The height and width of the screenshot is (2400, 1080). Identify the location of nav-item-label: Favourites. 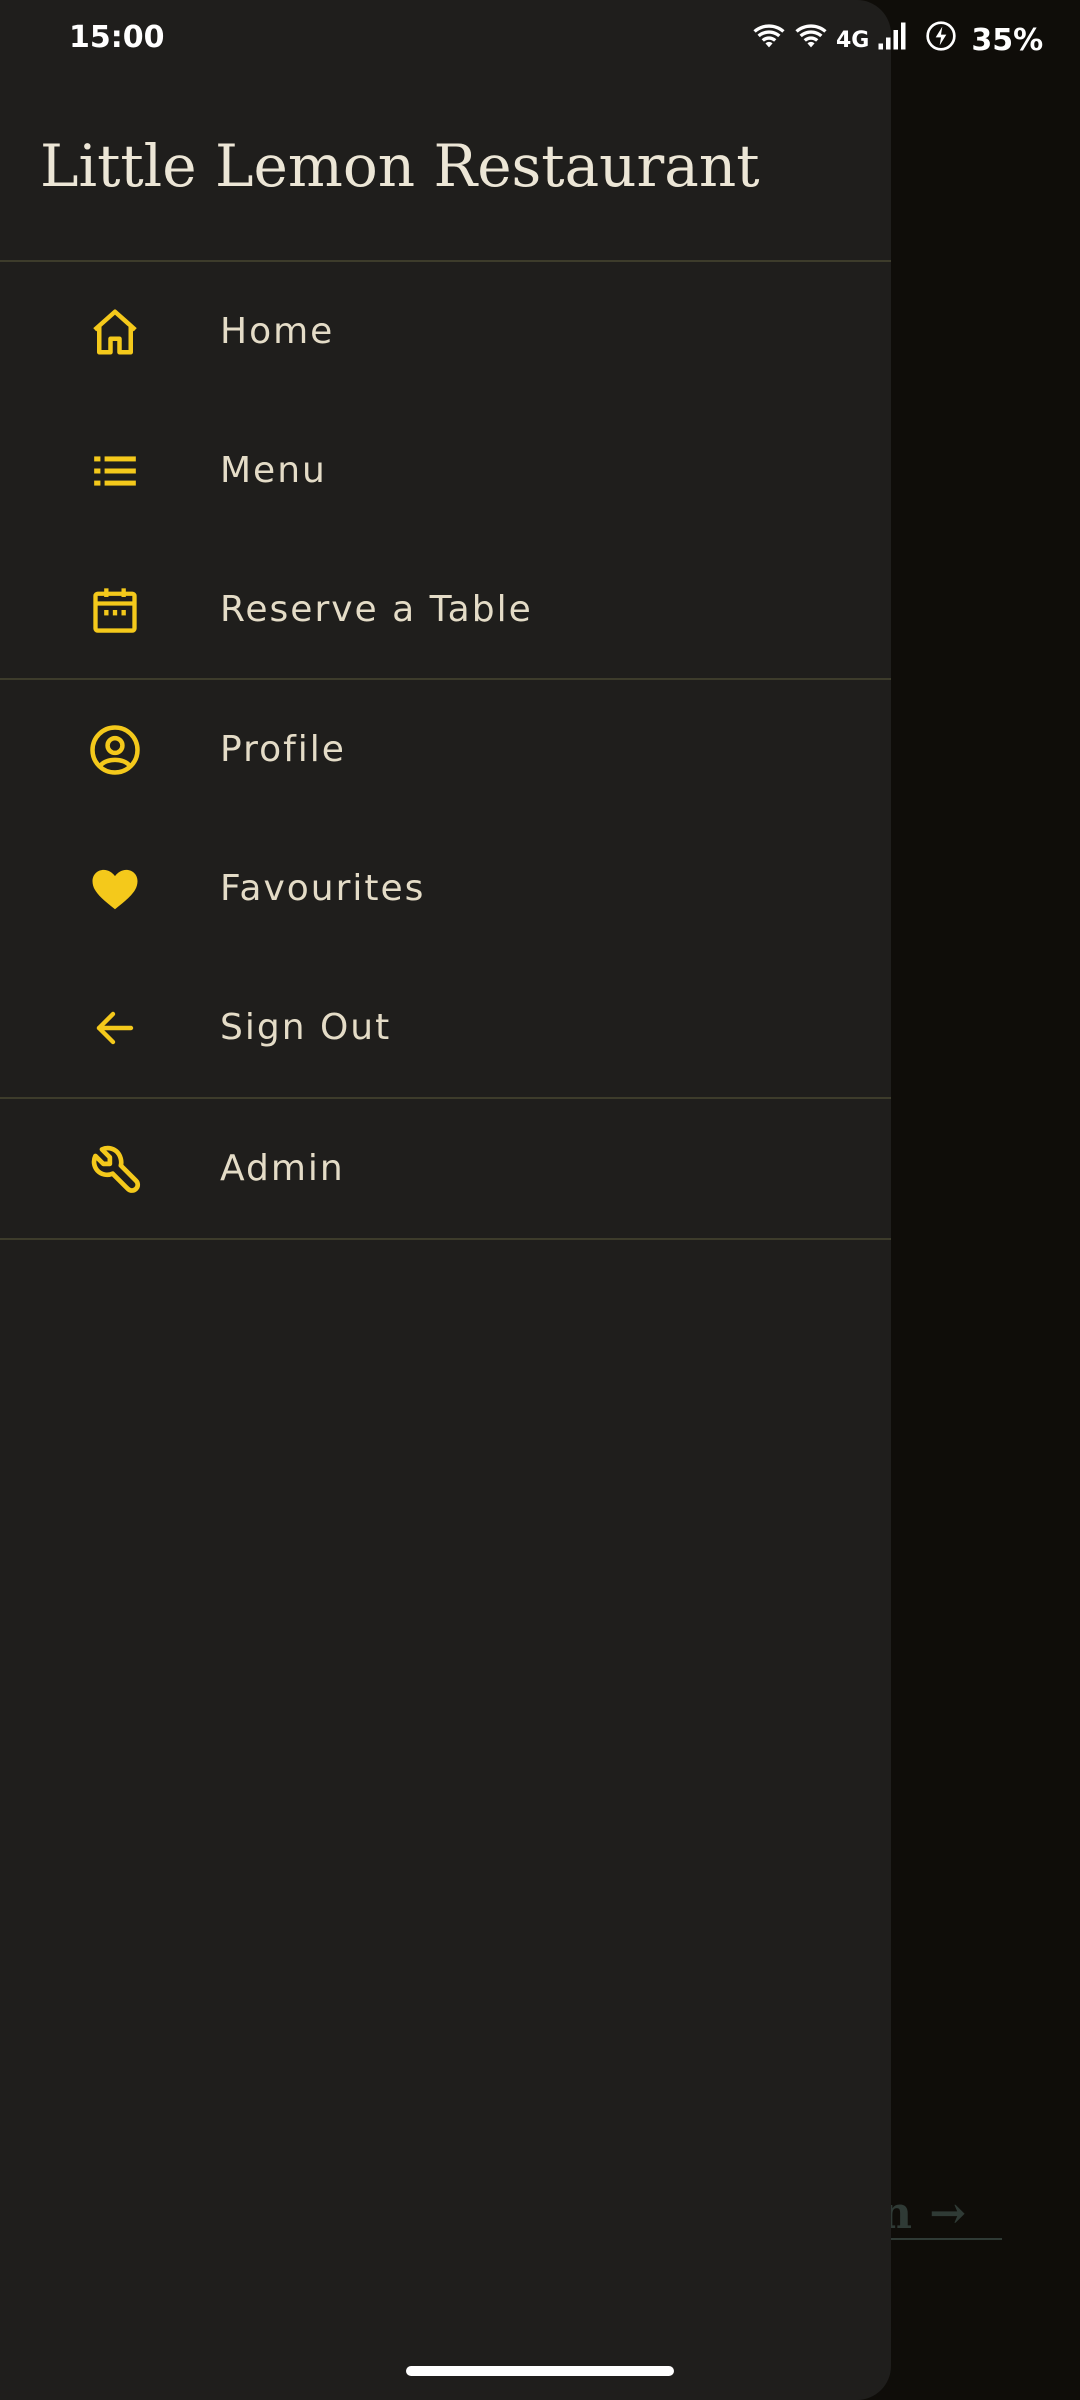
(323, 888).